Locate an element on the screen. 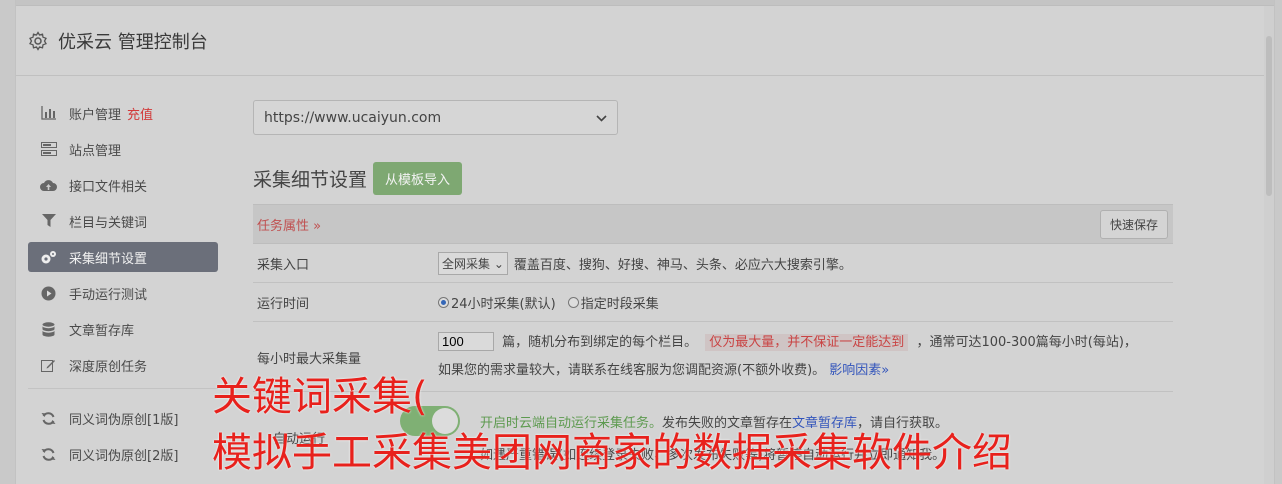 The height and width of the screenshot is (484, 1282). scrollbar-thumb is located at coordinates (1269, 116).